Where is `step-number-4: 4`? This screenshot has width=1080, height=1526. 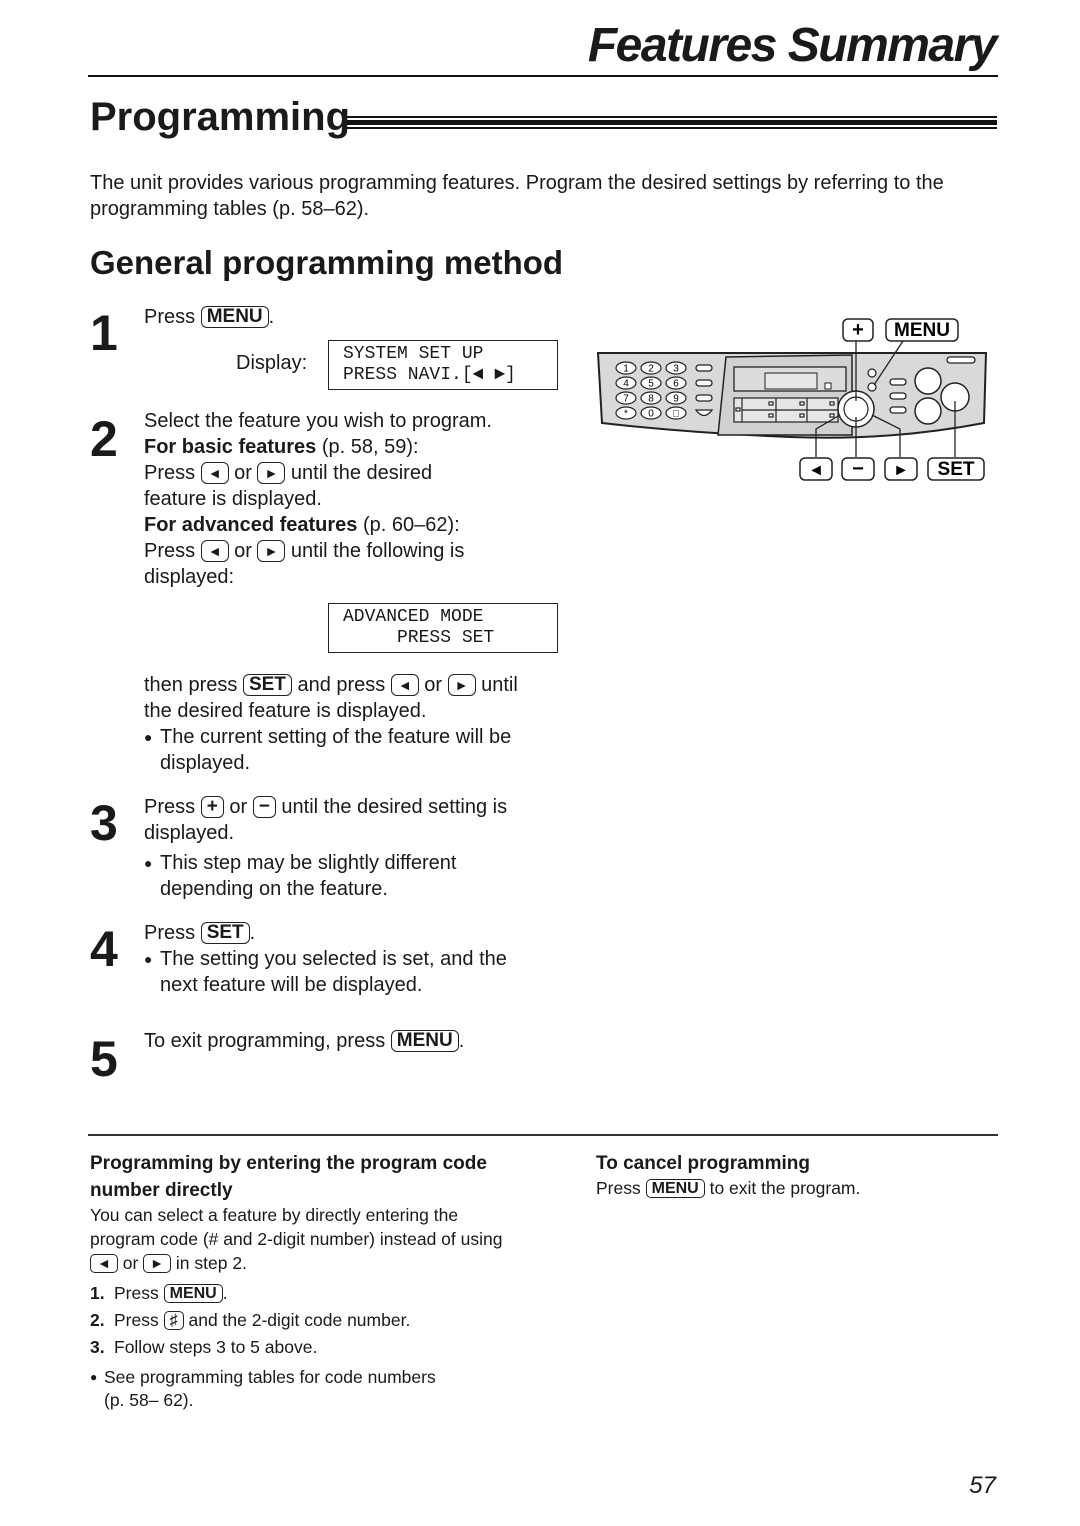
step-number-4: 4 is located at coordinates (104, 949).